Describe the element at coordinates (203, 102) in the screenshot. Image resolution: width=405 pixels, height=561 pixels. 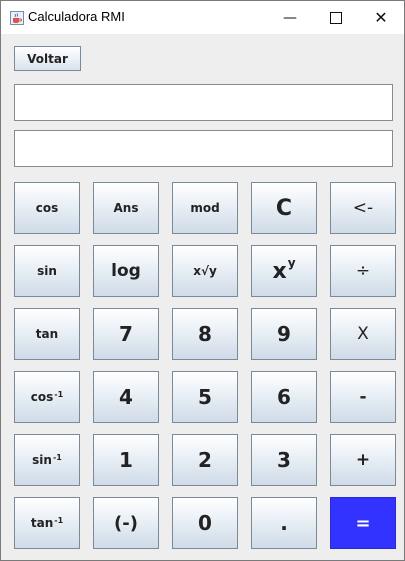
I see `expression-field` at that location.